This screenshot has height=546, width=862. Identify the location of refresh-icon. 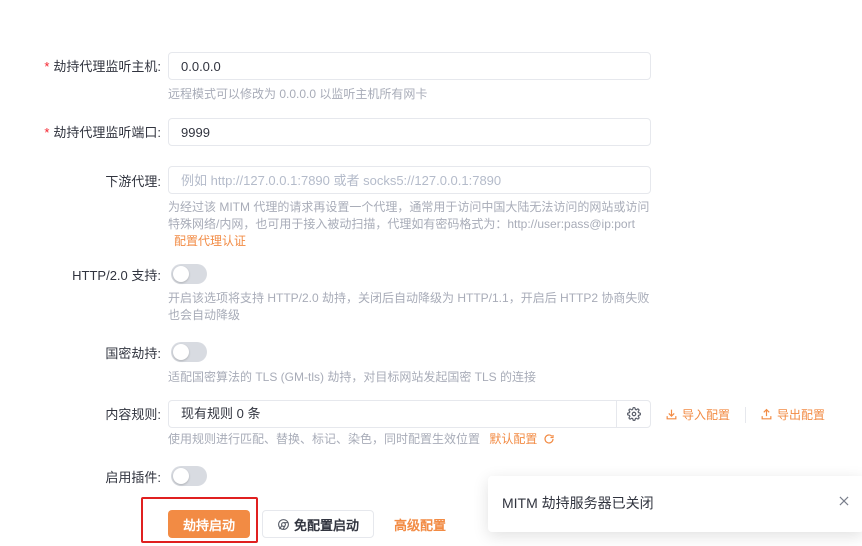
(549, 439).